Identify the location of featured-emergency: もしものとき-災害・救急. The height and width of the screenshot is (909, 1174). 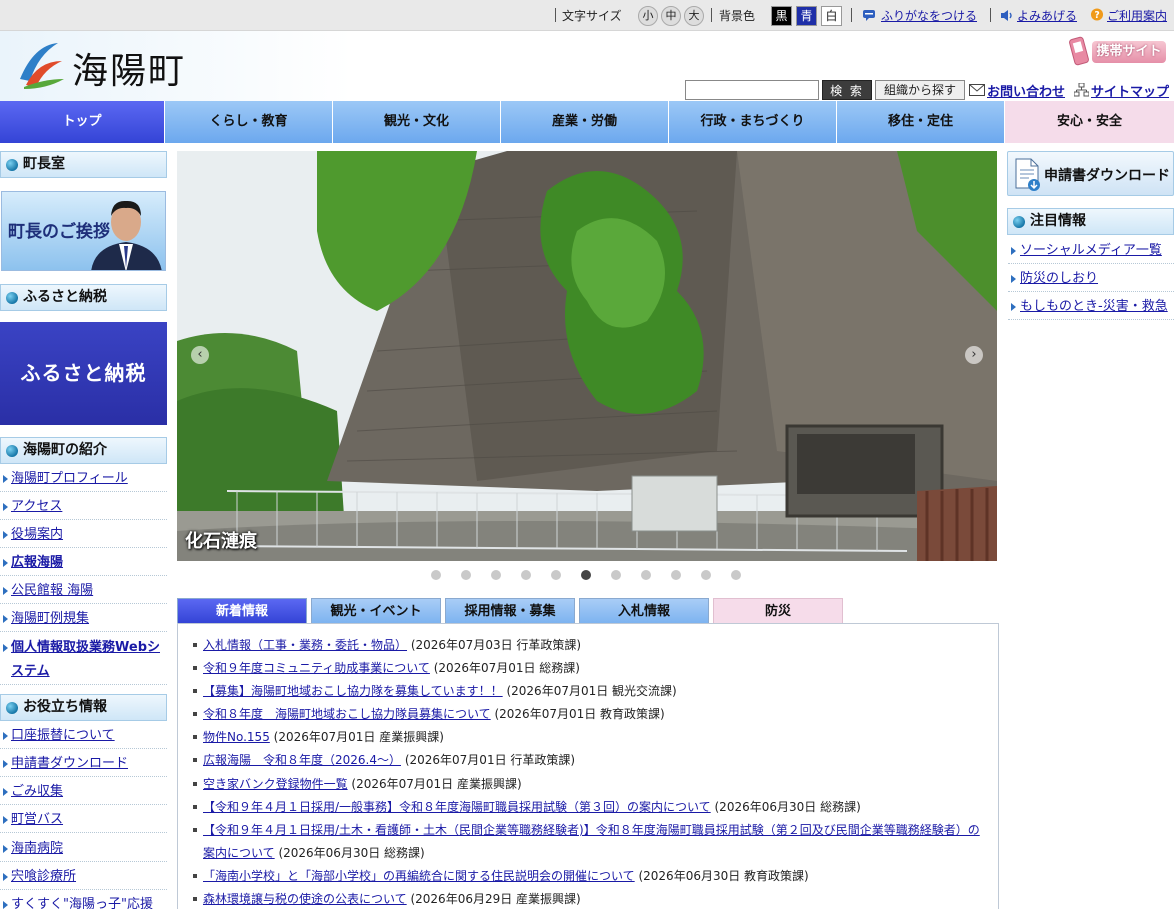
(1091, 307).